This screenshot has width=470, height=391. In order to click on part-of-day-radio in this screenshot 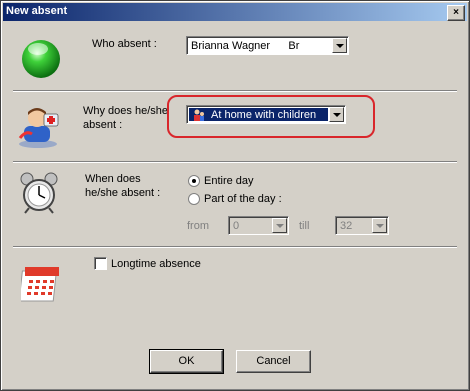, I will do `click(194, 199)`.